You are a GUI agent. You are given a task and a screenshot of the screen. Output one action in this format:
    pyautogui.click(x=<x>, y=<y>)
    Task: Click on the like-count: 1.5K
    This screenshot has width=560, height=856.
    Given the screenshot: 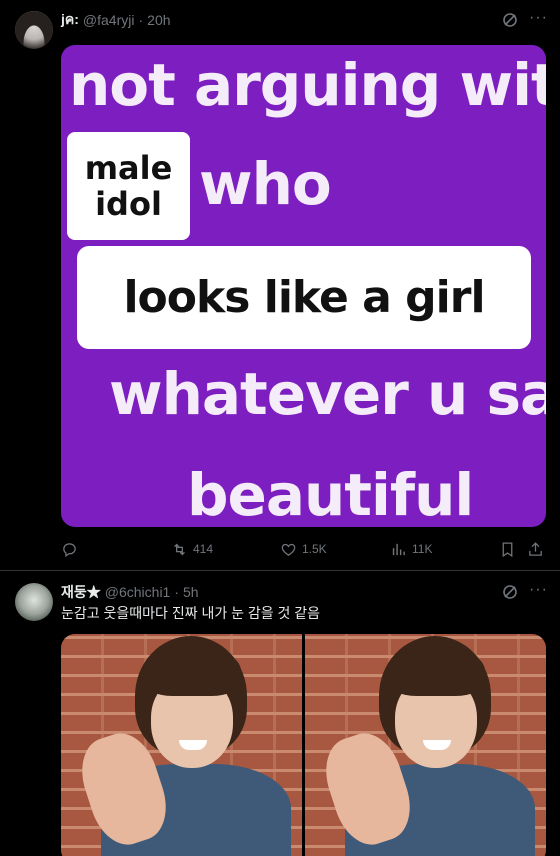 What is the action you would take?
    pyautogui.click(x=314, y=549)
    